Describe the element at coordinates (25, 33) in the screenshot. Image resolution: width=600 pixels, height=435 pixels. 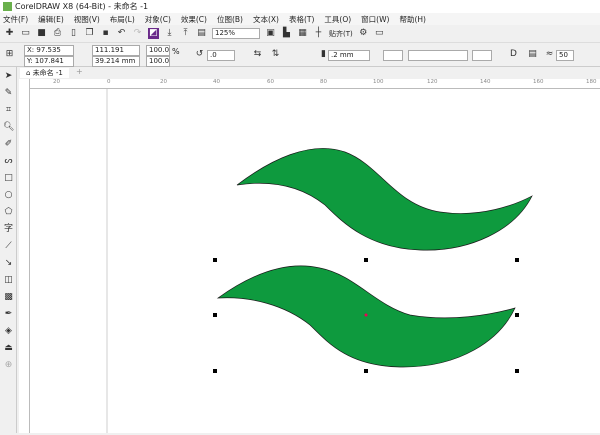
I see `open-icon: ▭` at that location.